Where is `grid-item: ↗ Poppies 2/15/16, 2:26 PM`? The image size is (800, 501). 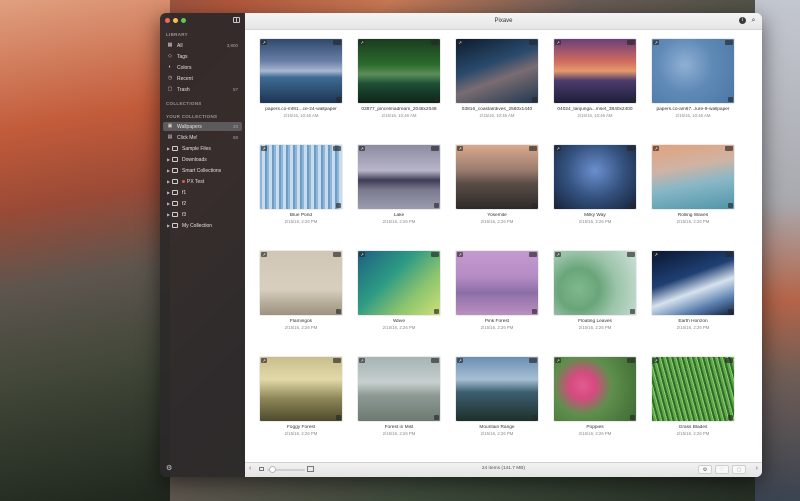 grid-item: ↗ Poppies 2/15/16, 2:26 PM is located at coordinates (595, 410).